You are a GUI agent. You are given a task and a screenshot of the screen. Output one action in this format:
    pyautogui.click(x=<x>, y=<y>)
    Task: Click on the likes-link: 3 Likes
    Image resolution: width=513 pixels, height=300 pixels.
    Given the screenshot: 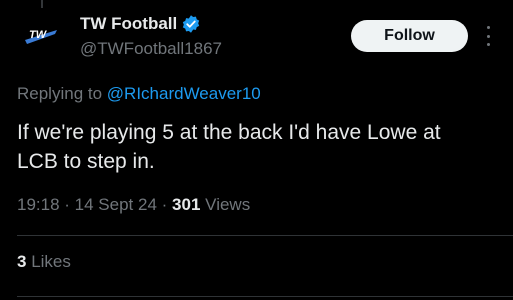 What is the action you would take?
    pyautogui.click(x=44, y=262)
    